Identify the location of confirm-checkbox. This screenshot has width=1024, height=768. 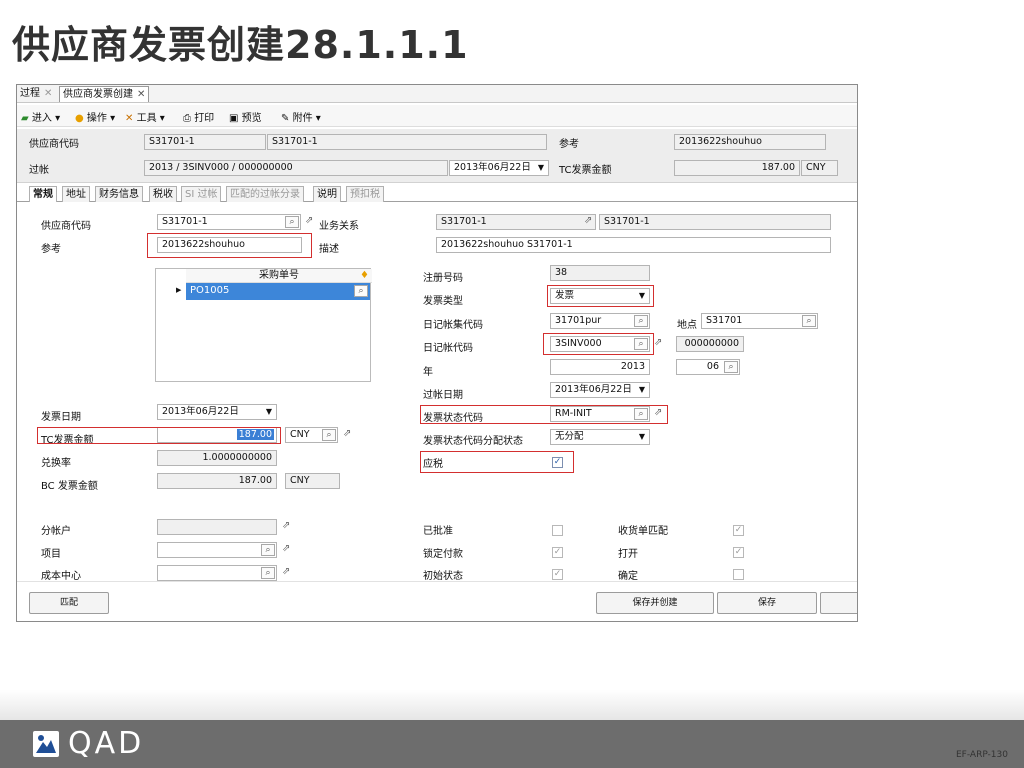
(738, 574).